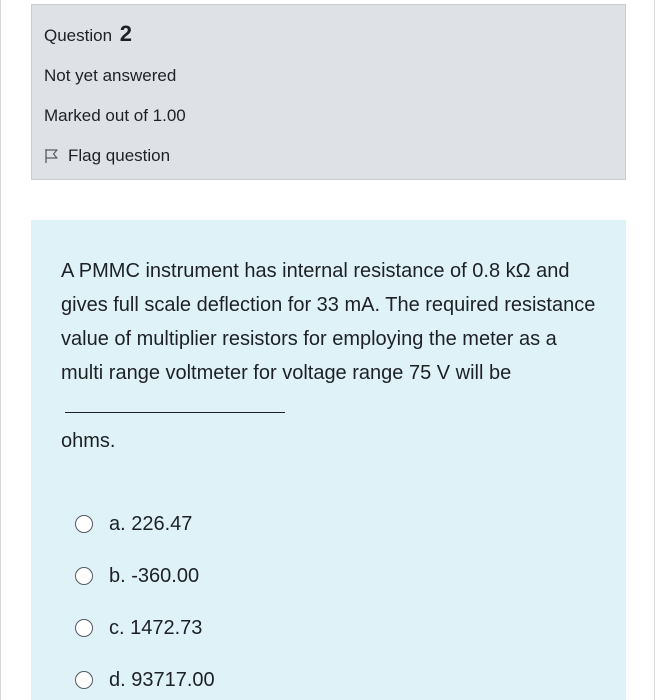 The width and height of the screenshot is (655, 700). I want to click on flag-question-label: Flag question, so click(119, 155).